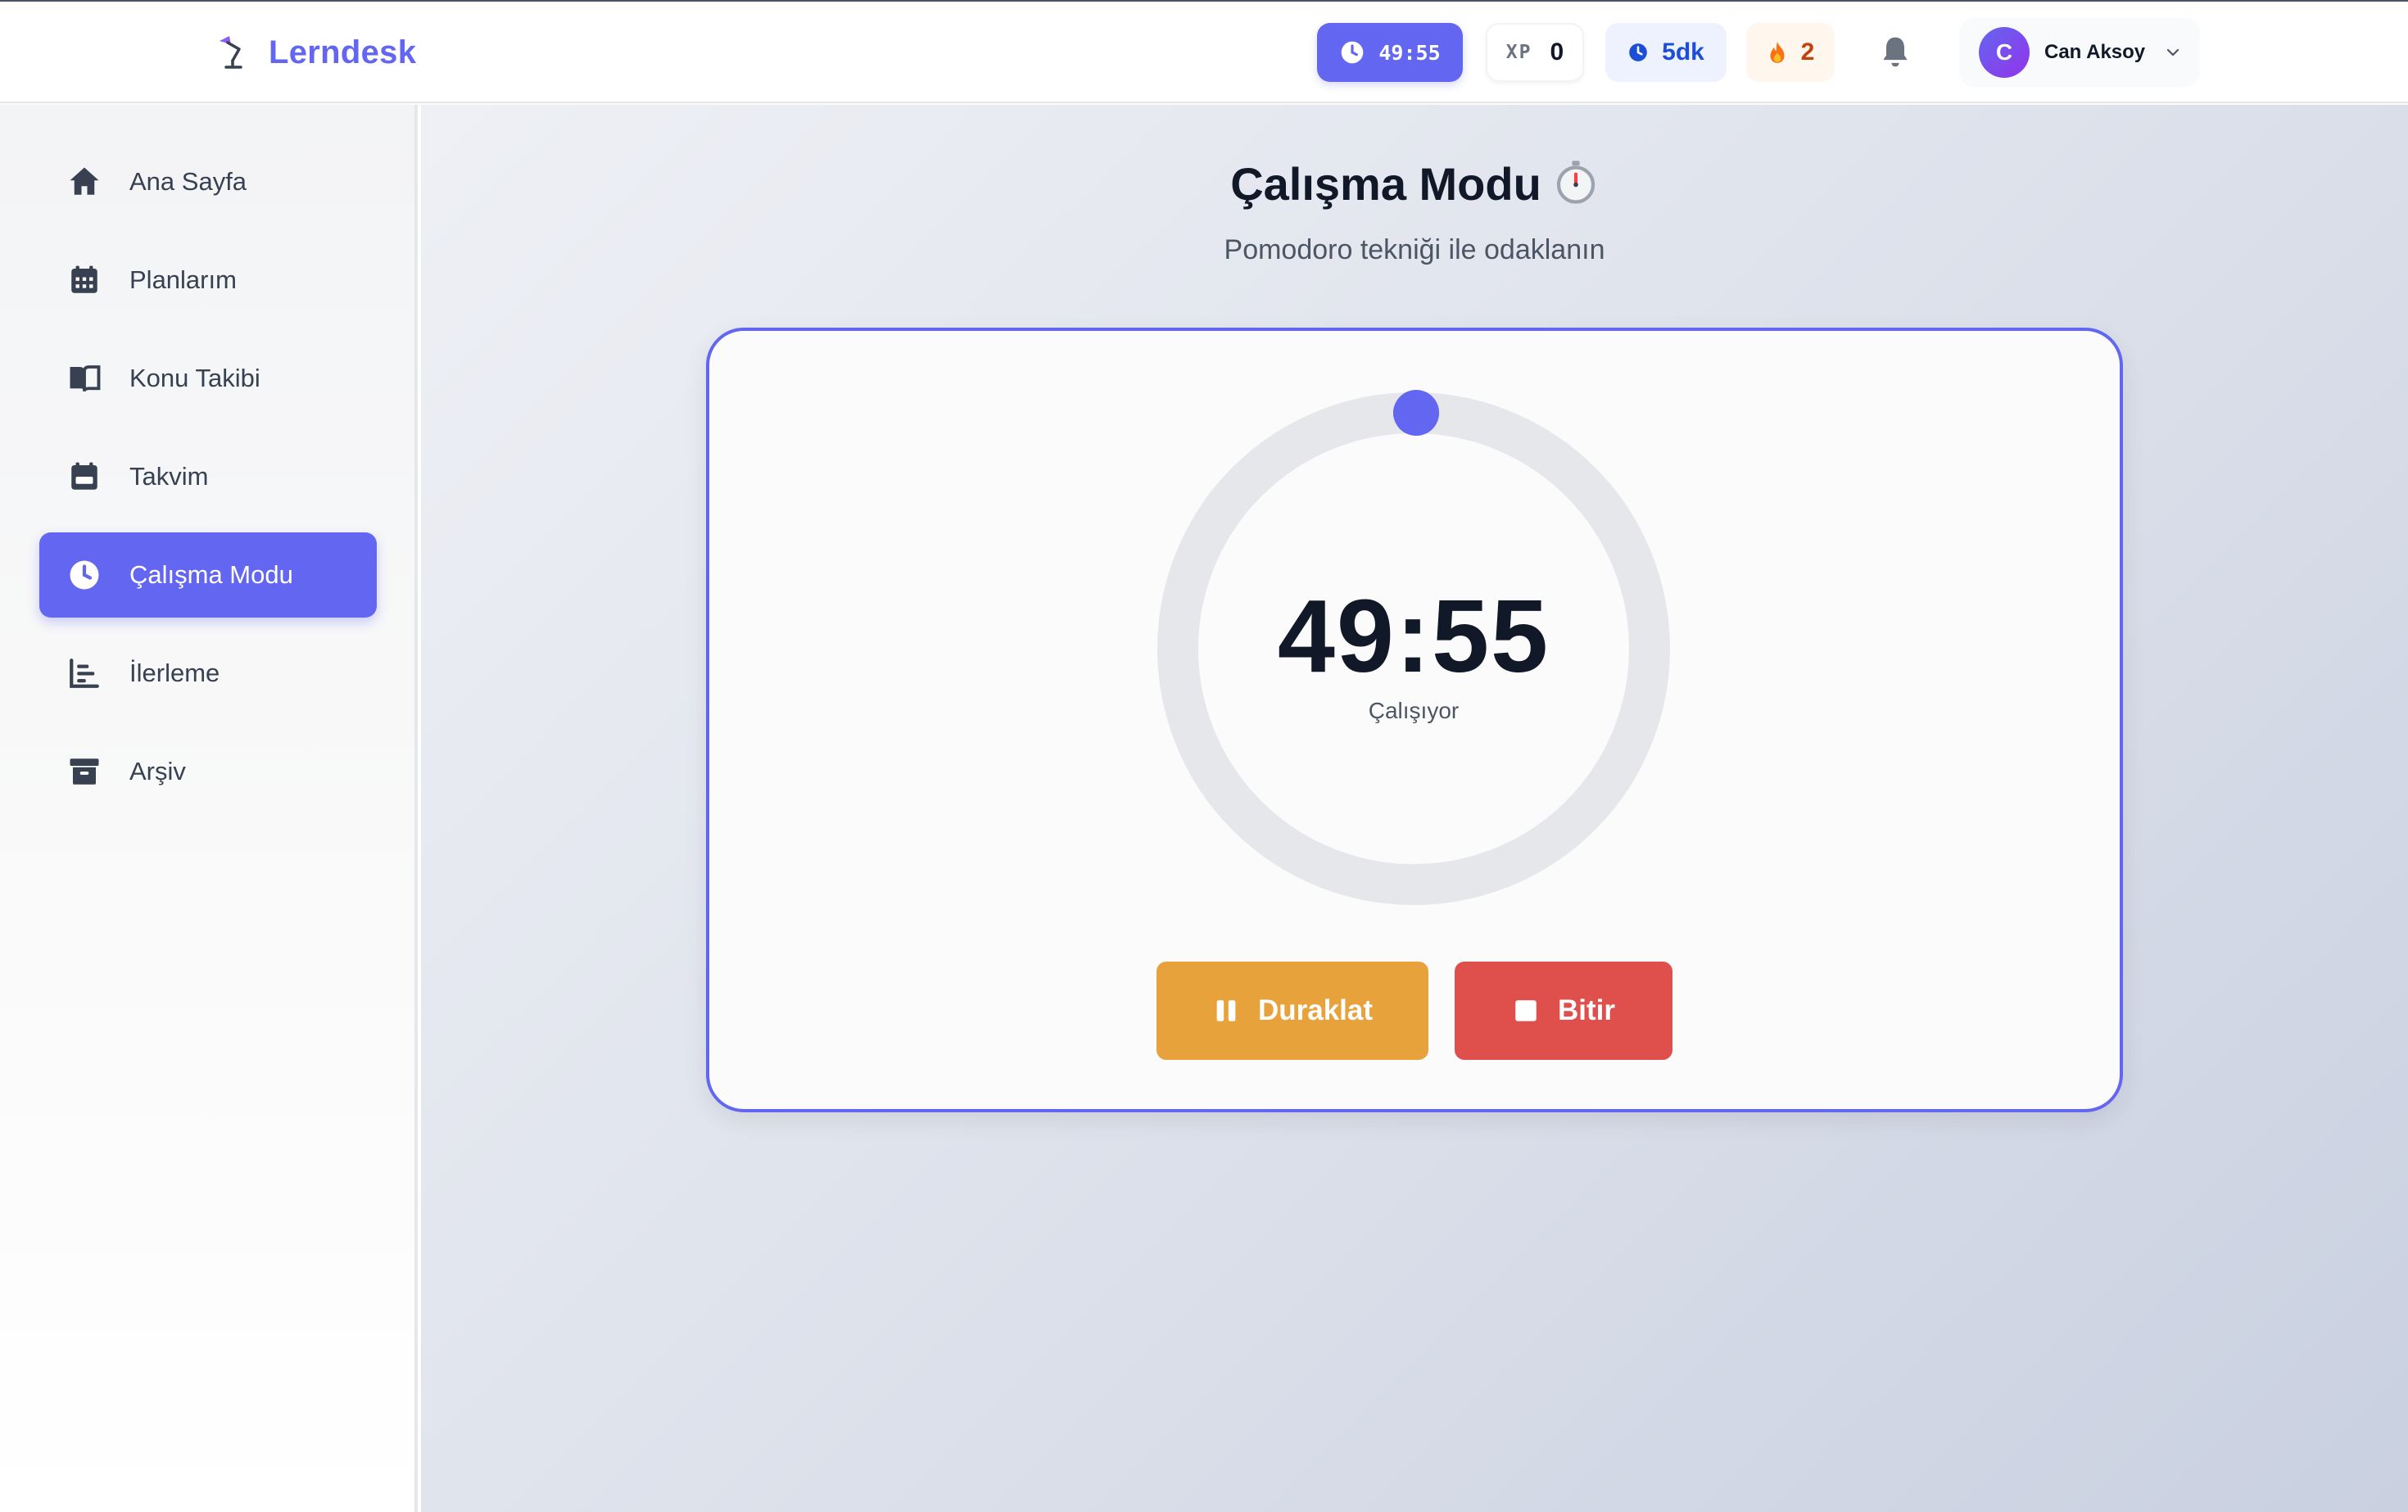 The width and height of the screenshot is (2408, 1512). What do you see at coordinates (1683, 52) in the screenshot?
I see `study-minutes-value: 5dk` at bounding box center [1683, 52].